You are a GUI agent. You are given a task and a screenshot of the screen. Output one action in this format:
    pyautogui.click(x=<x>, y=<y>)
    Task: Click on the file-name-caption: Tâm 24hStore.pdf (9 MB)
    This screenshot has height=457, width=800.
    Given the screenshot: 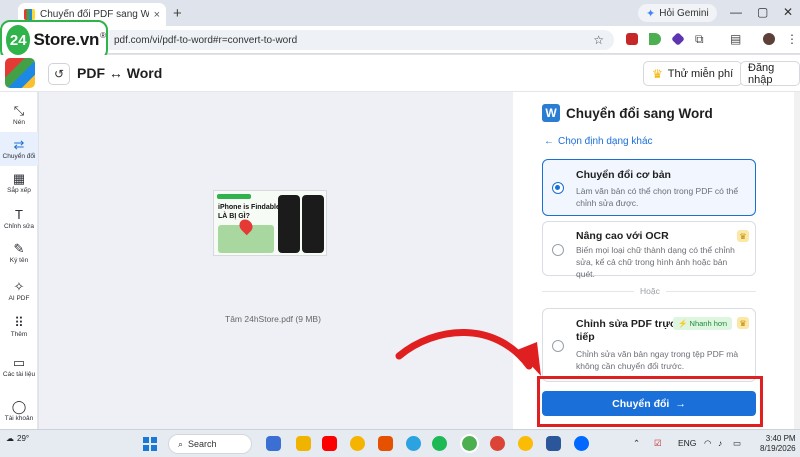 What is the action you would take?
    pyautogui.click(x=273, y=319)
    